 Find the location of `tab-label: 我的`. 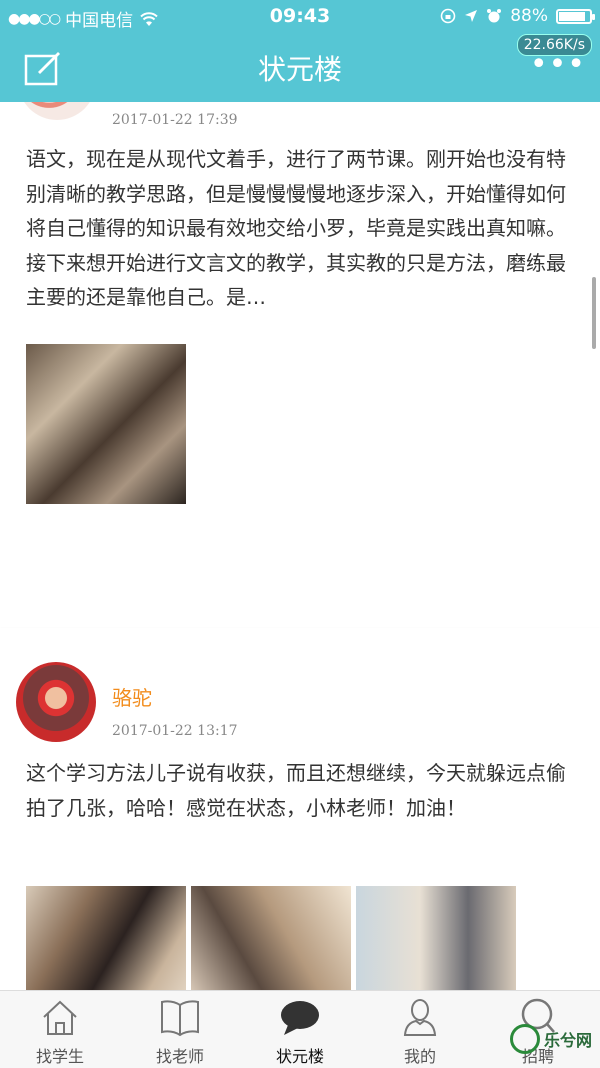

tab-label: 我的 is located at coordinates (419, 1056).